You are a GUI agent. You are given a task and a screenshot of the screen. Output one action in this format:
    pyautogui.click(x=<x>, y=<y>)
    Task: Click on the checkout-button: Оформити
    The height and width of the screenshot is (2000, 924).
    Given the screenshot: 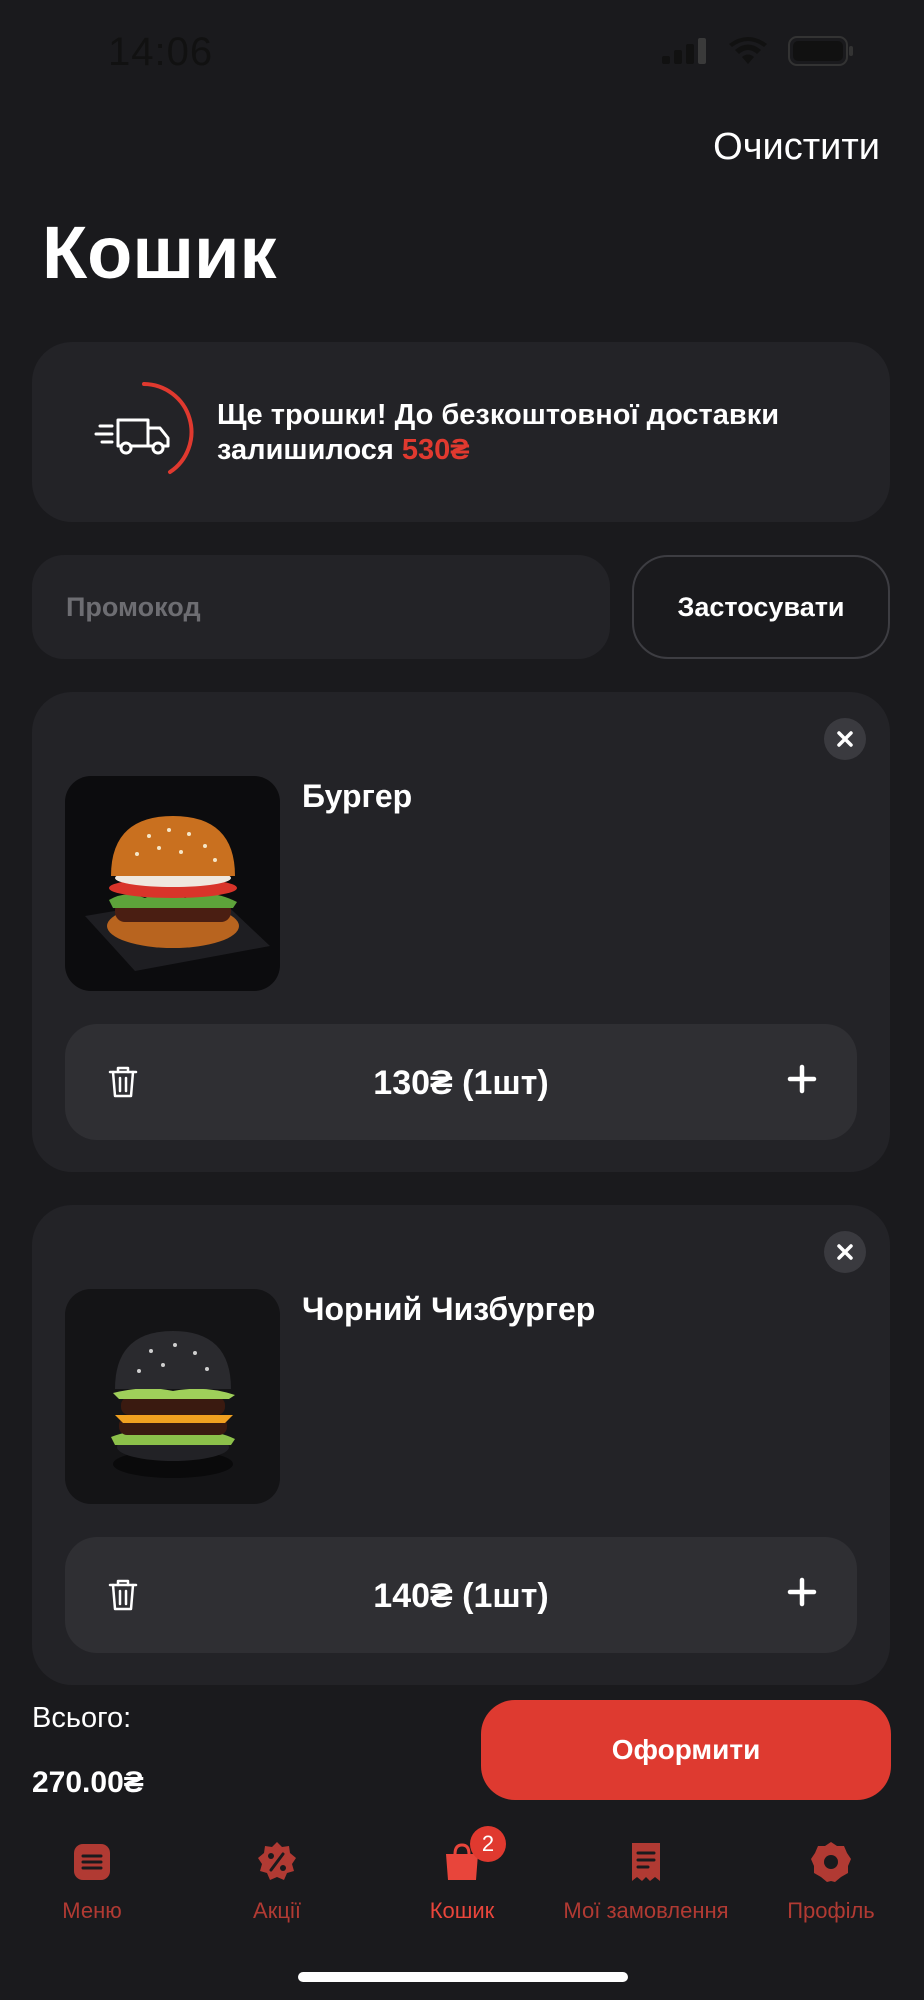 What is the action you would take?
    pyautogui.click(x=686, y=1750)
    